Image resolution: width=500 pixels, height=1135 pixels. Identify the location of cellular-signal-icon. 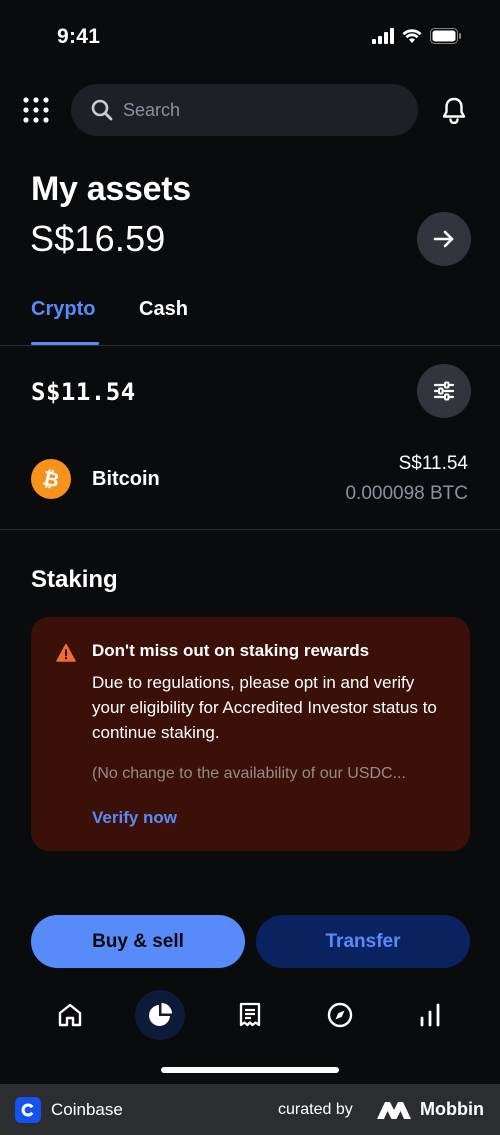
(383, 36).